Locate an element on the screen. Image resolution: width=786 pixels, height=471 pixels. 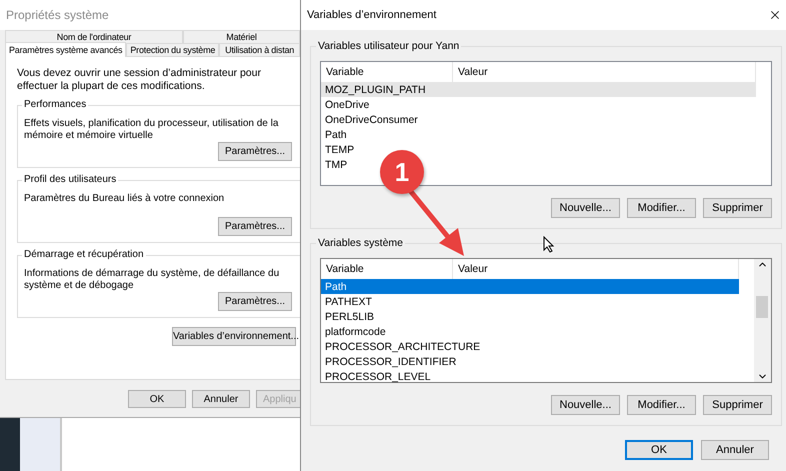
window-title: Variables d’environnement is located at coordinates (371, 15).